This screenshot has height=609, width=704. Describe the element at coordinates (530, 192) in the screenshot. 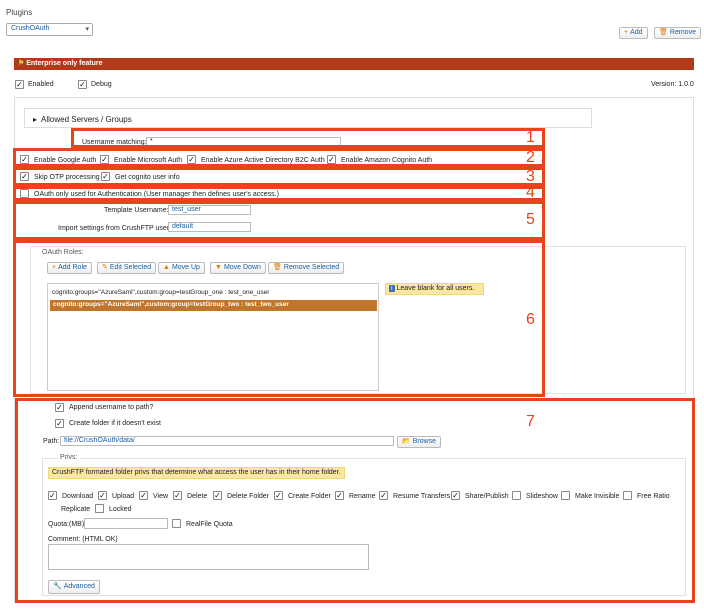

I see `callout-number-4: 4` at that location.